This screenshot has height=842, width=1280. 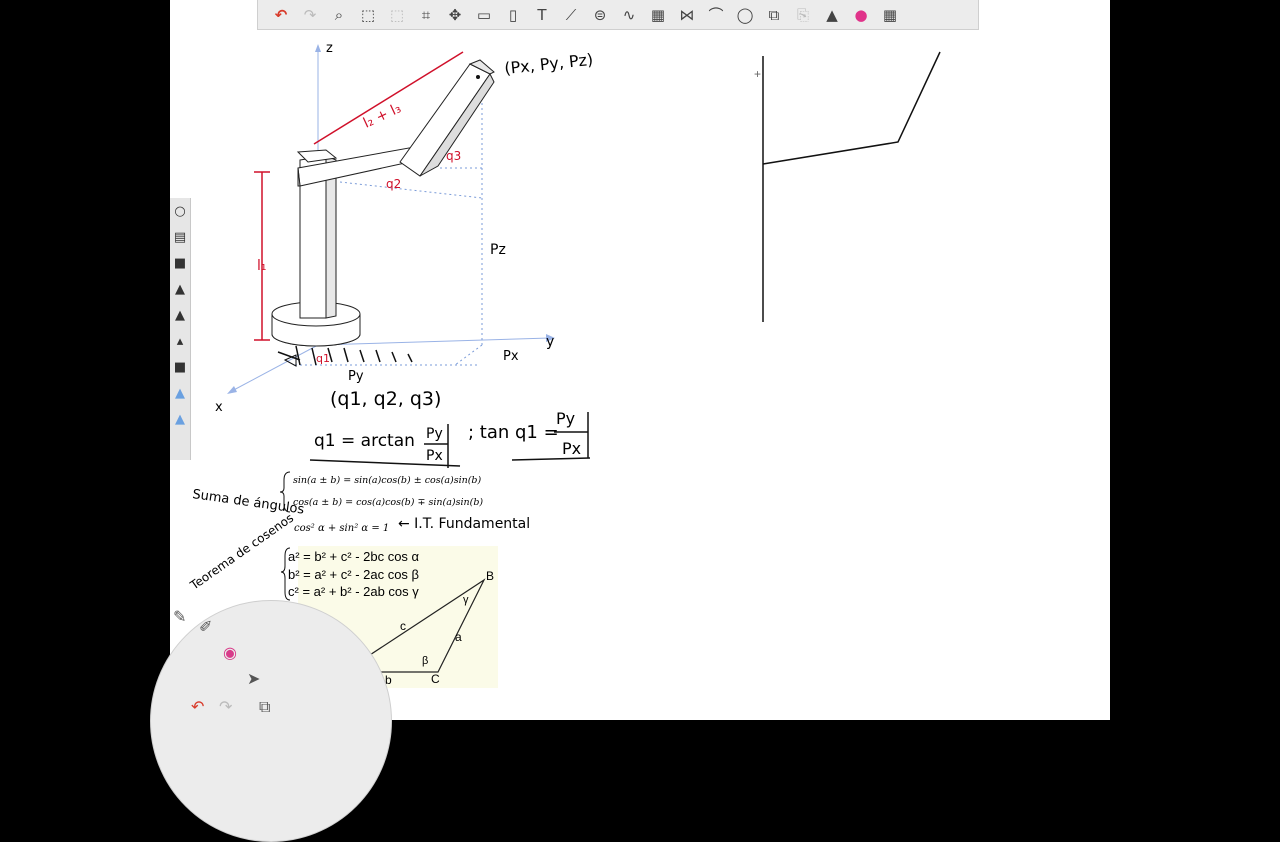 I want to click on tan-fraction-den: Px, so click(x=571, y=448).